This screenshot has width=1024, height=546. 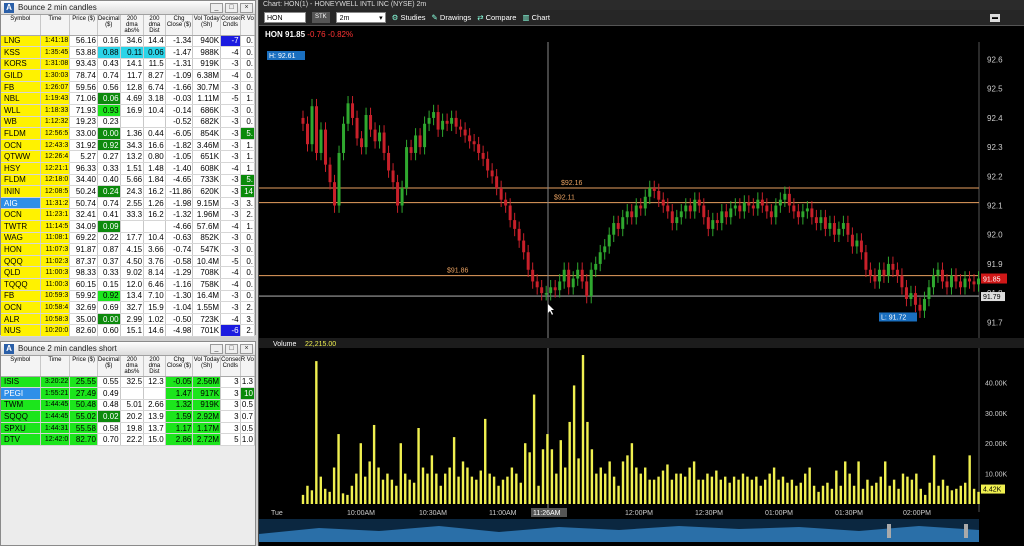 What do you see at coordinates (128, 296) in the screenshot?
I see `table-row: FB 10:59:3 59.92 0.92 13.4 7.10 -1.30 16.4M -3 0.` at bounding box center [128, 296].